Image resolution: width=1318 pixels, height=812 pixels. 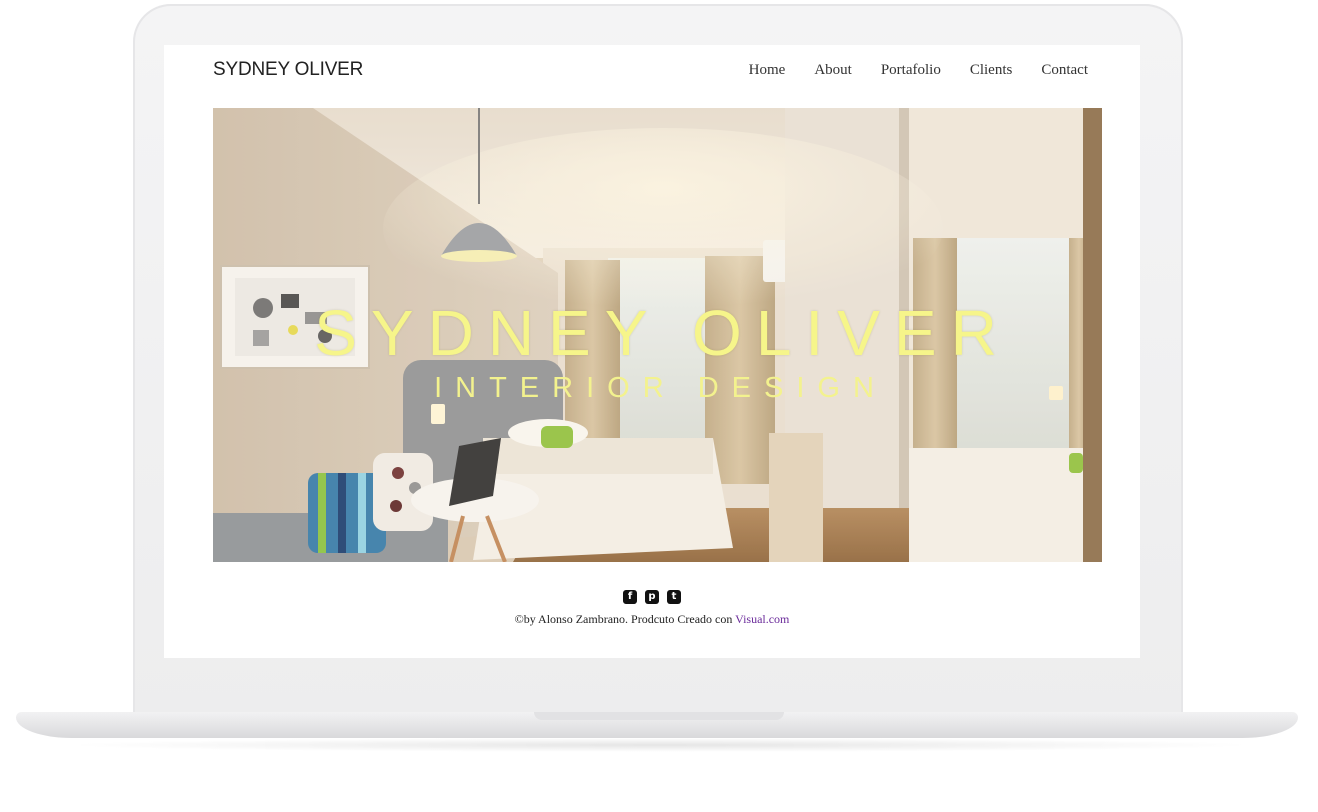 I want to click on nav-portafolio: Portafolio, so click(x=911, y=70).